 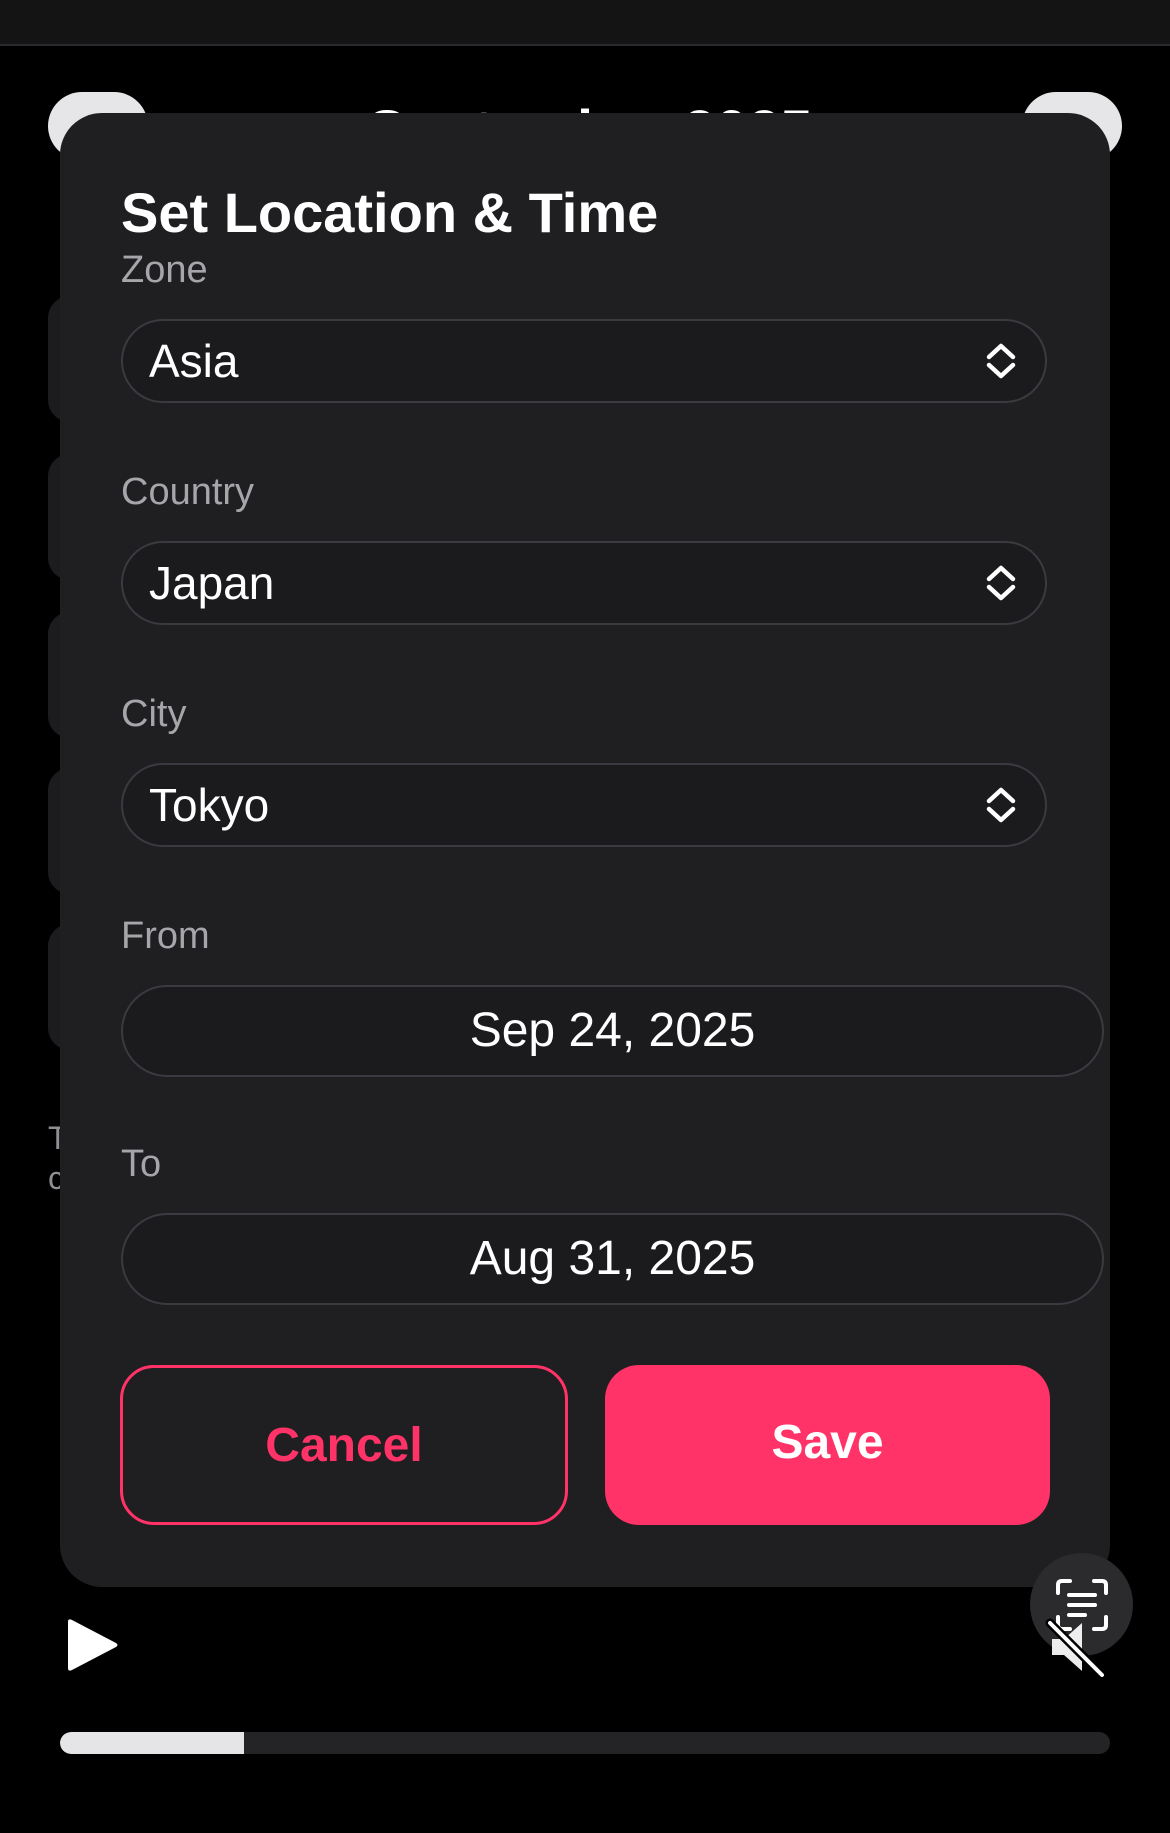 What do you see at coordinates (165, 936) in the screenshot?
I see `from-label: From` at bounding box center [165, 936].